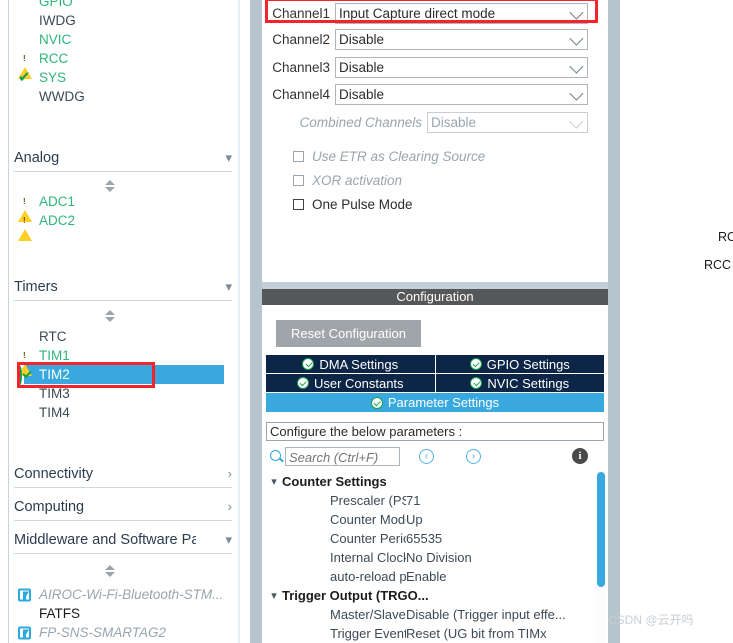 Image resolution: width=733 pixels, height=643 pixels. I want to click on pin-label-rcc: RCC, so click(718, 265).